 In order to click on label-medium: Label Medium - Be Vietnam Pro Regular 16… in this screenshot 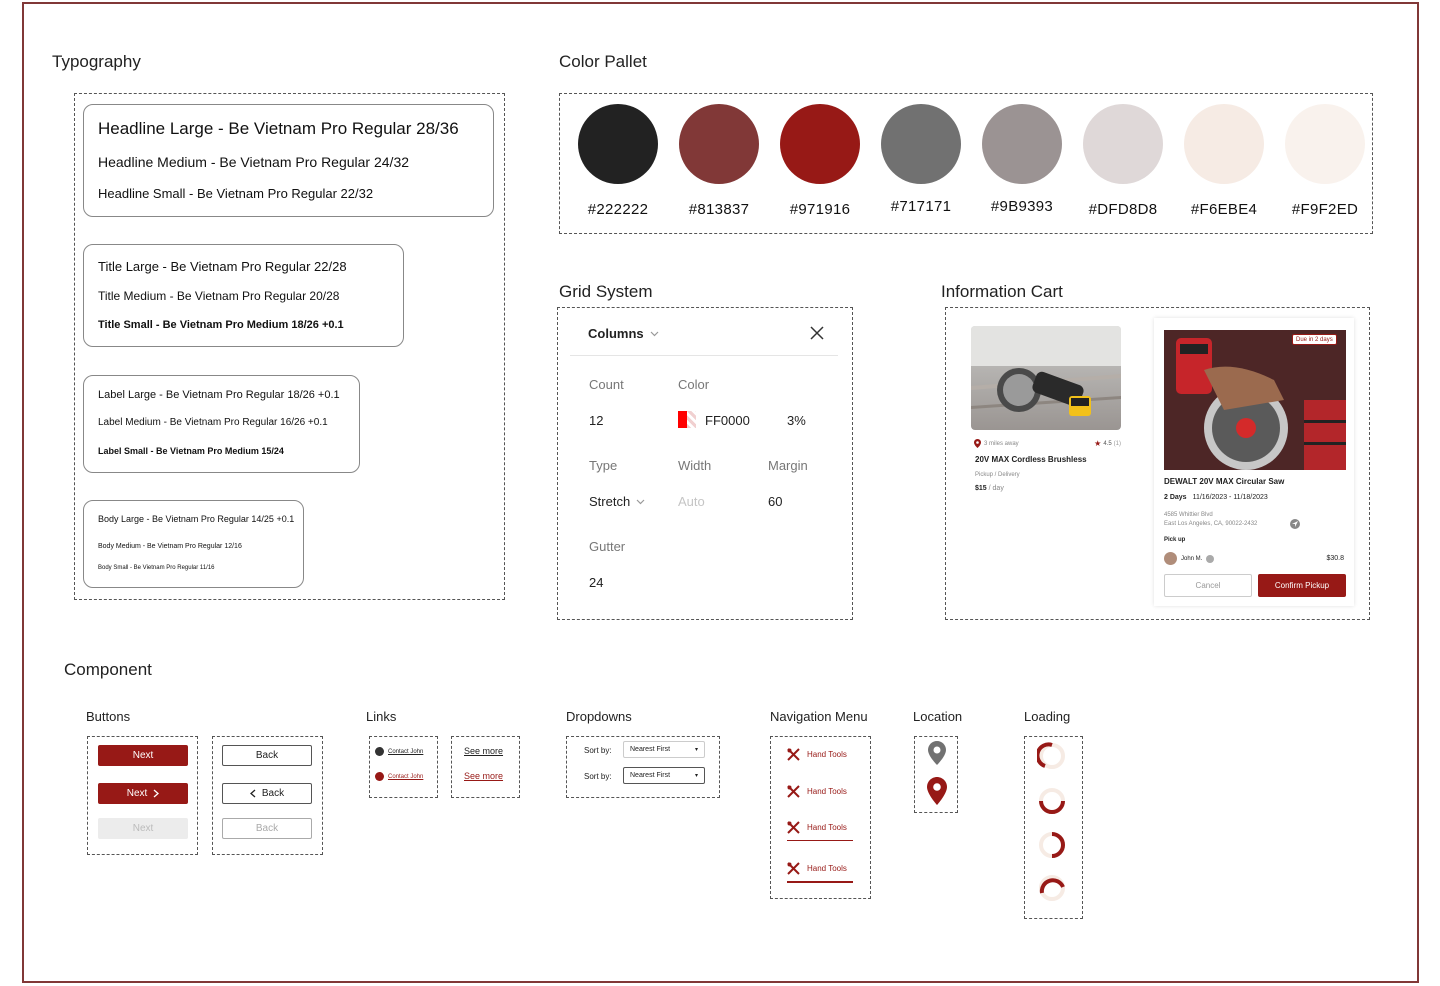, I will do `click(213, 422)`.